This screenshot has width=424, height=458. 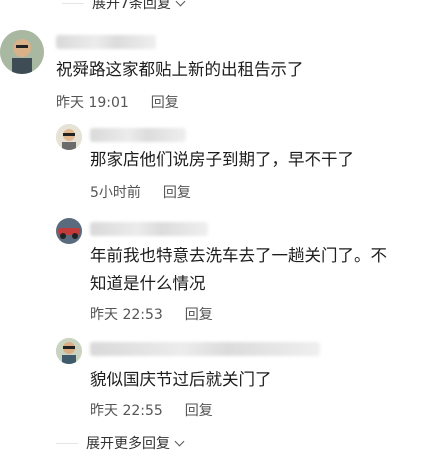 What do you see at coordinates (148, 283) in the screenshot?
I see `reply-text-line2: 知道是什么情况` at bounding box center [148, 283].